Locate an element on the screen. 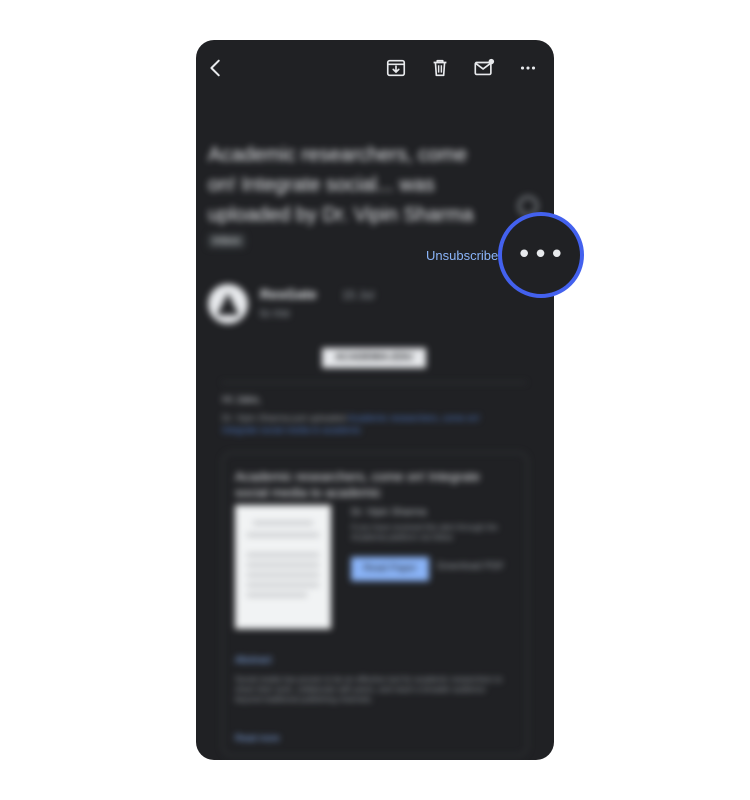  read-paper-button: Read Paper is located at coordinates (390, 569).